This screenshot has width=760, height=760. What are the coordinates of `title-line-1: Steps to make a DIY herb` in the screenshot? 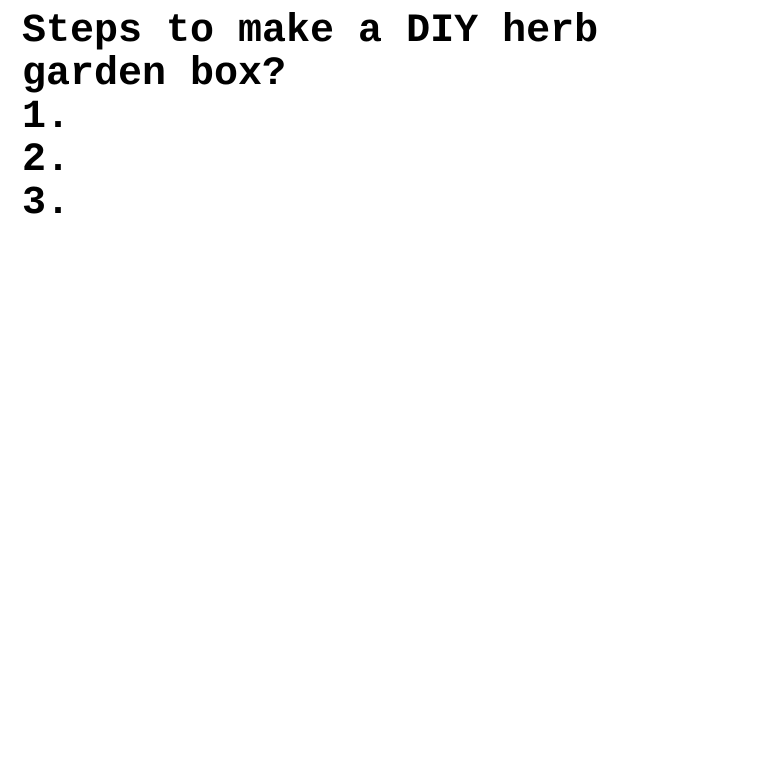 It's located at (310, 31).